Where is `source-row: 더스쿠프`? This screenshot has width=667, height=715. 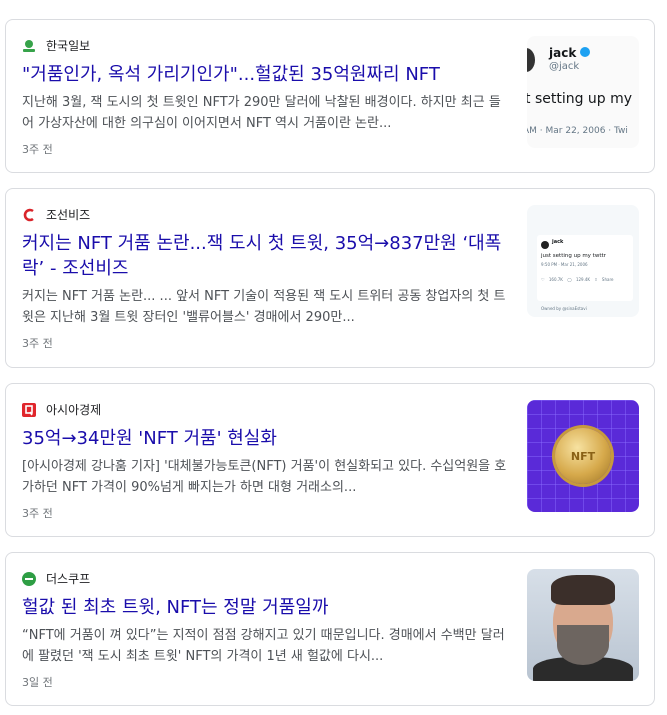
source-row: 더스쿠프 is located at coordinates (56, 578).